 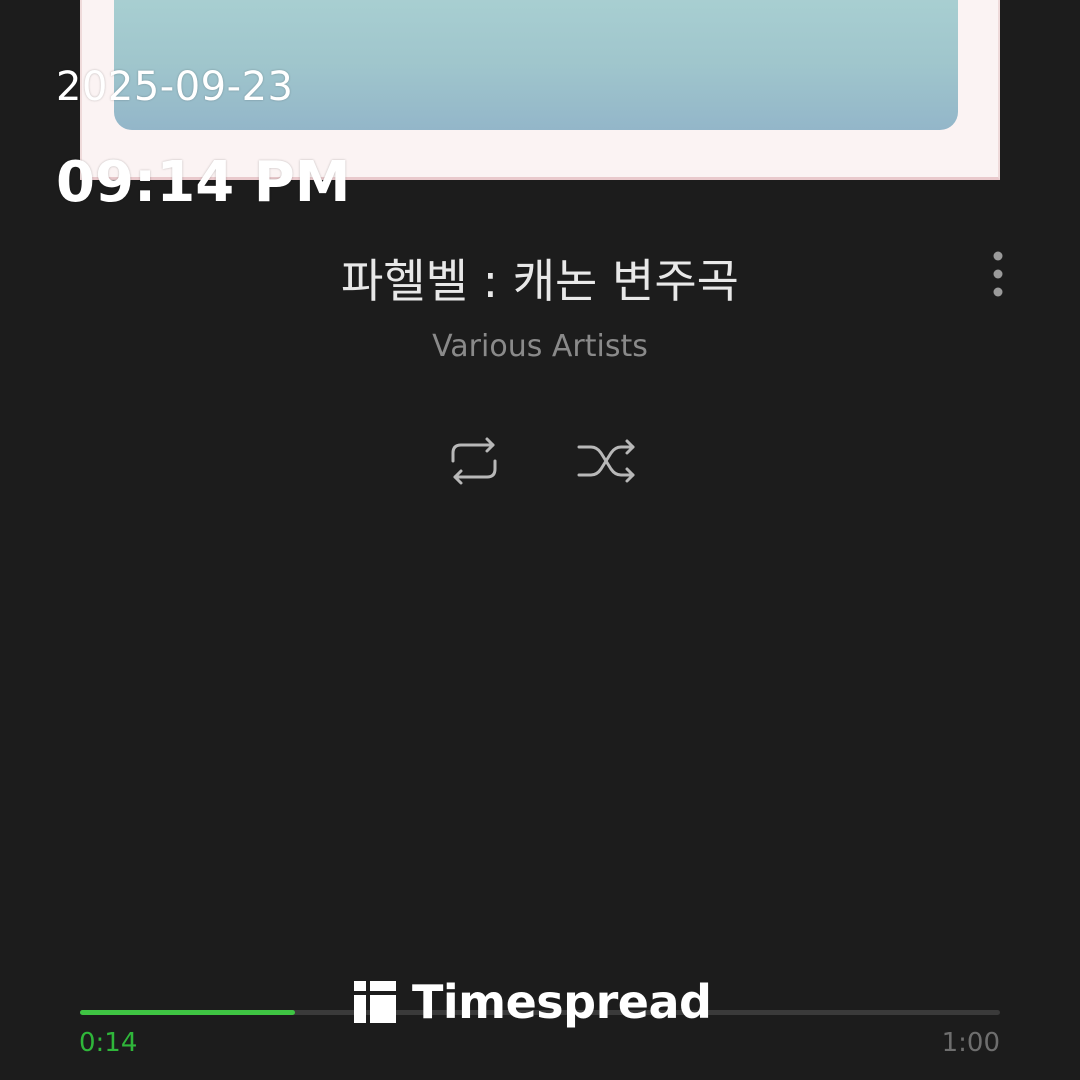 What do you see at coordinates (175, 87) in the screenshot?
I see `overlay-date: 2025-09-23` at bounding box center [175, 87].